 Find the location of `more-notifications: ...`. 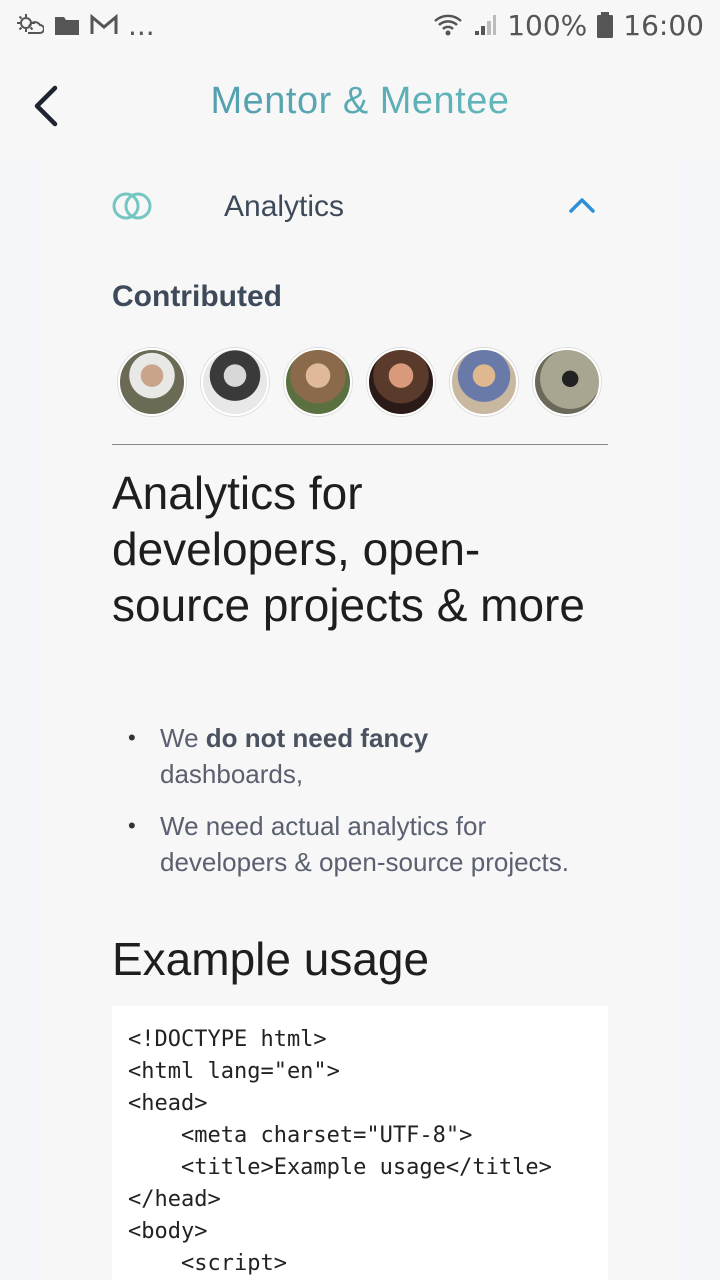

more-notifications: ... is located at coordinates (141, 25).